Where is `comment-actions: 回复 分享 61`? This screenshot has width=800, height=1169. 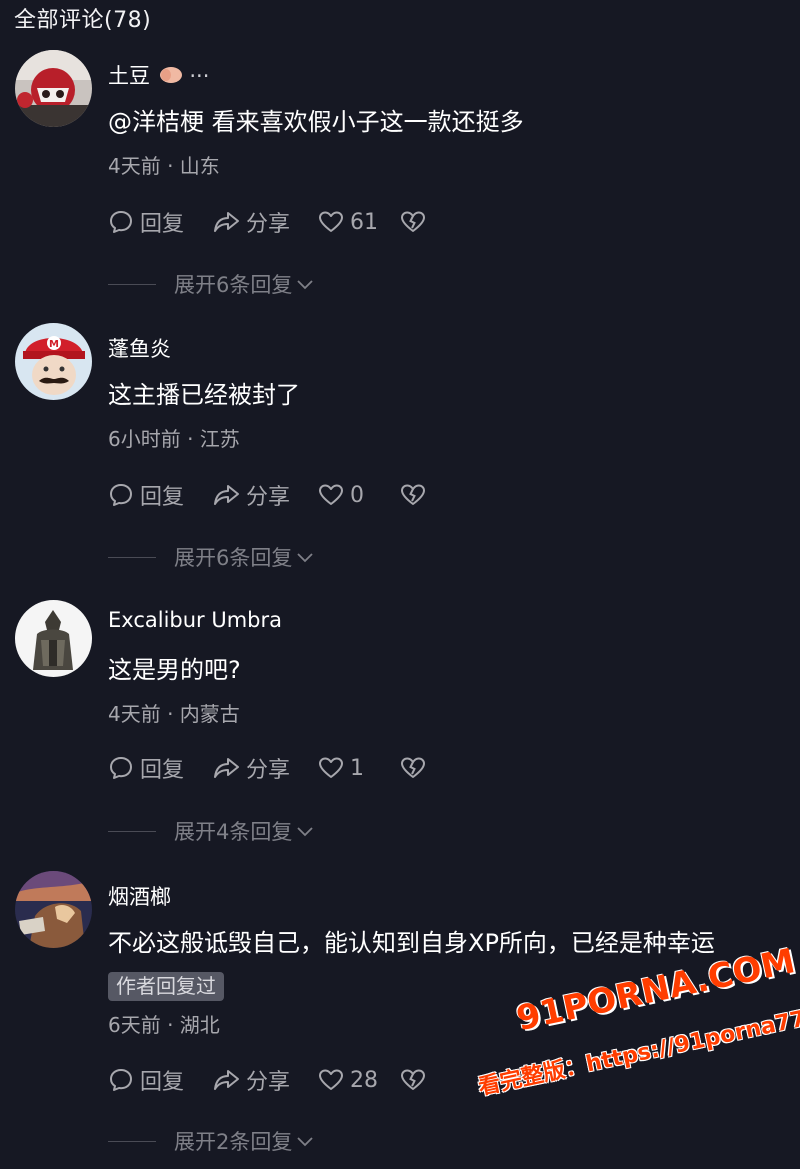
comment-actions: 回复 分享 61 is located at coordinates (267, 222).